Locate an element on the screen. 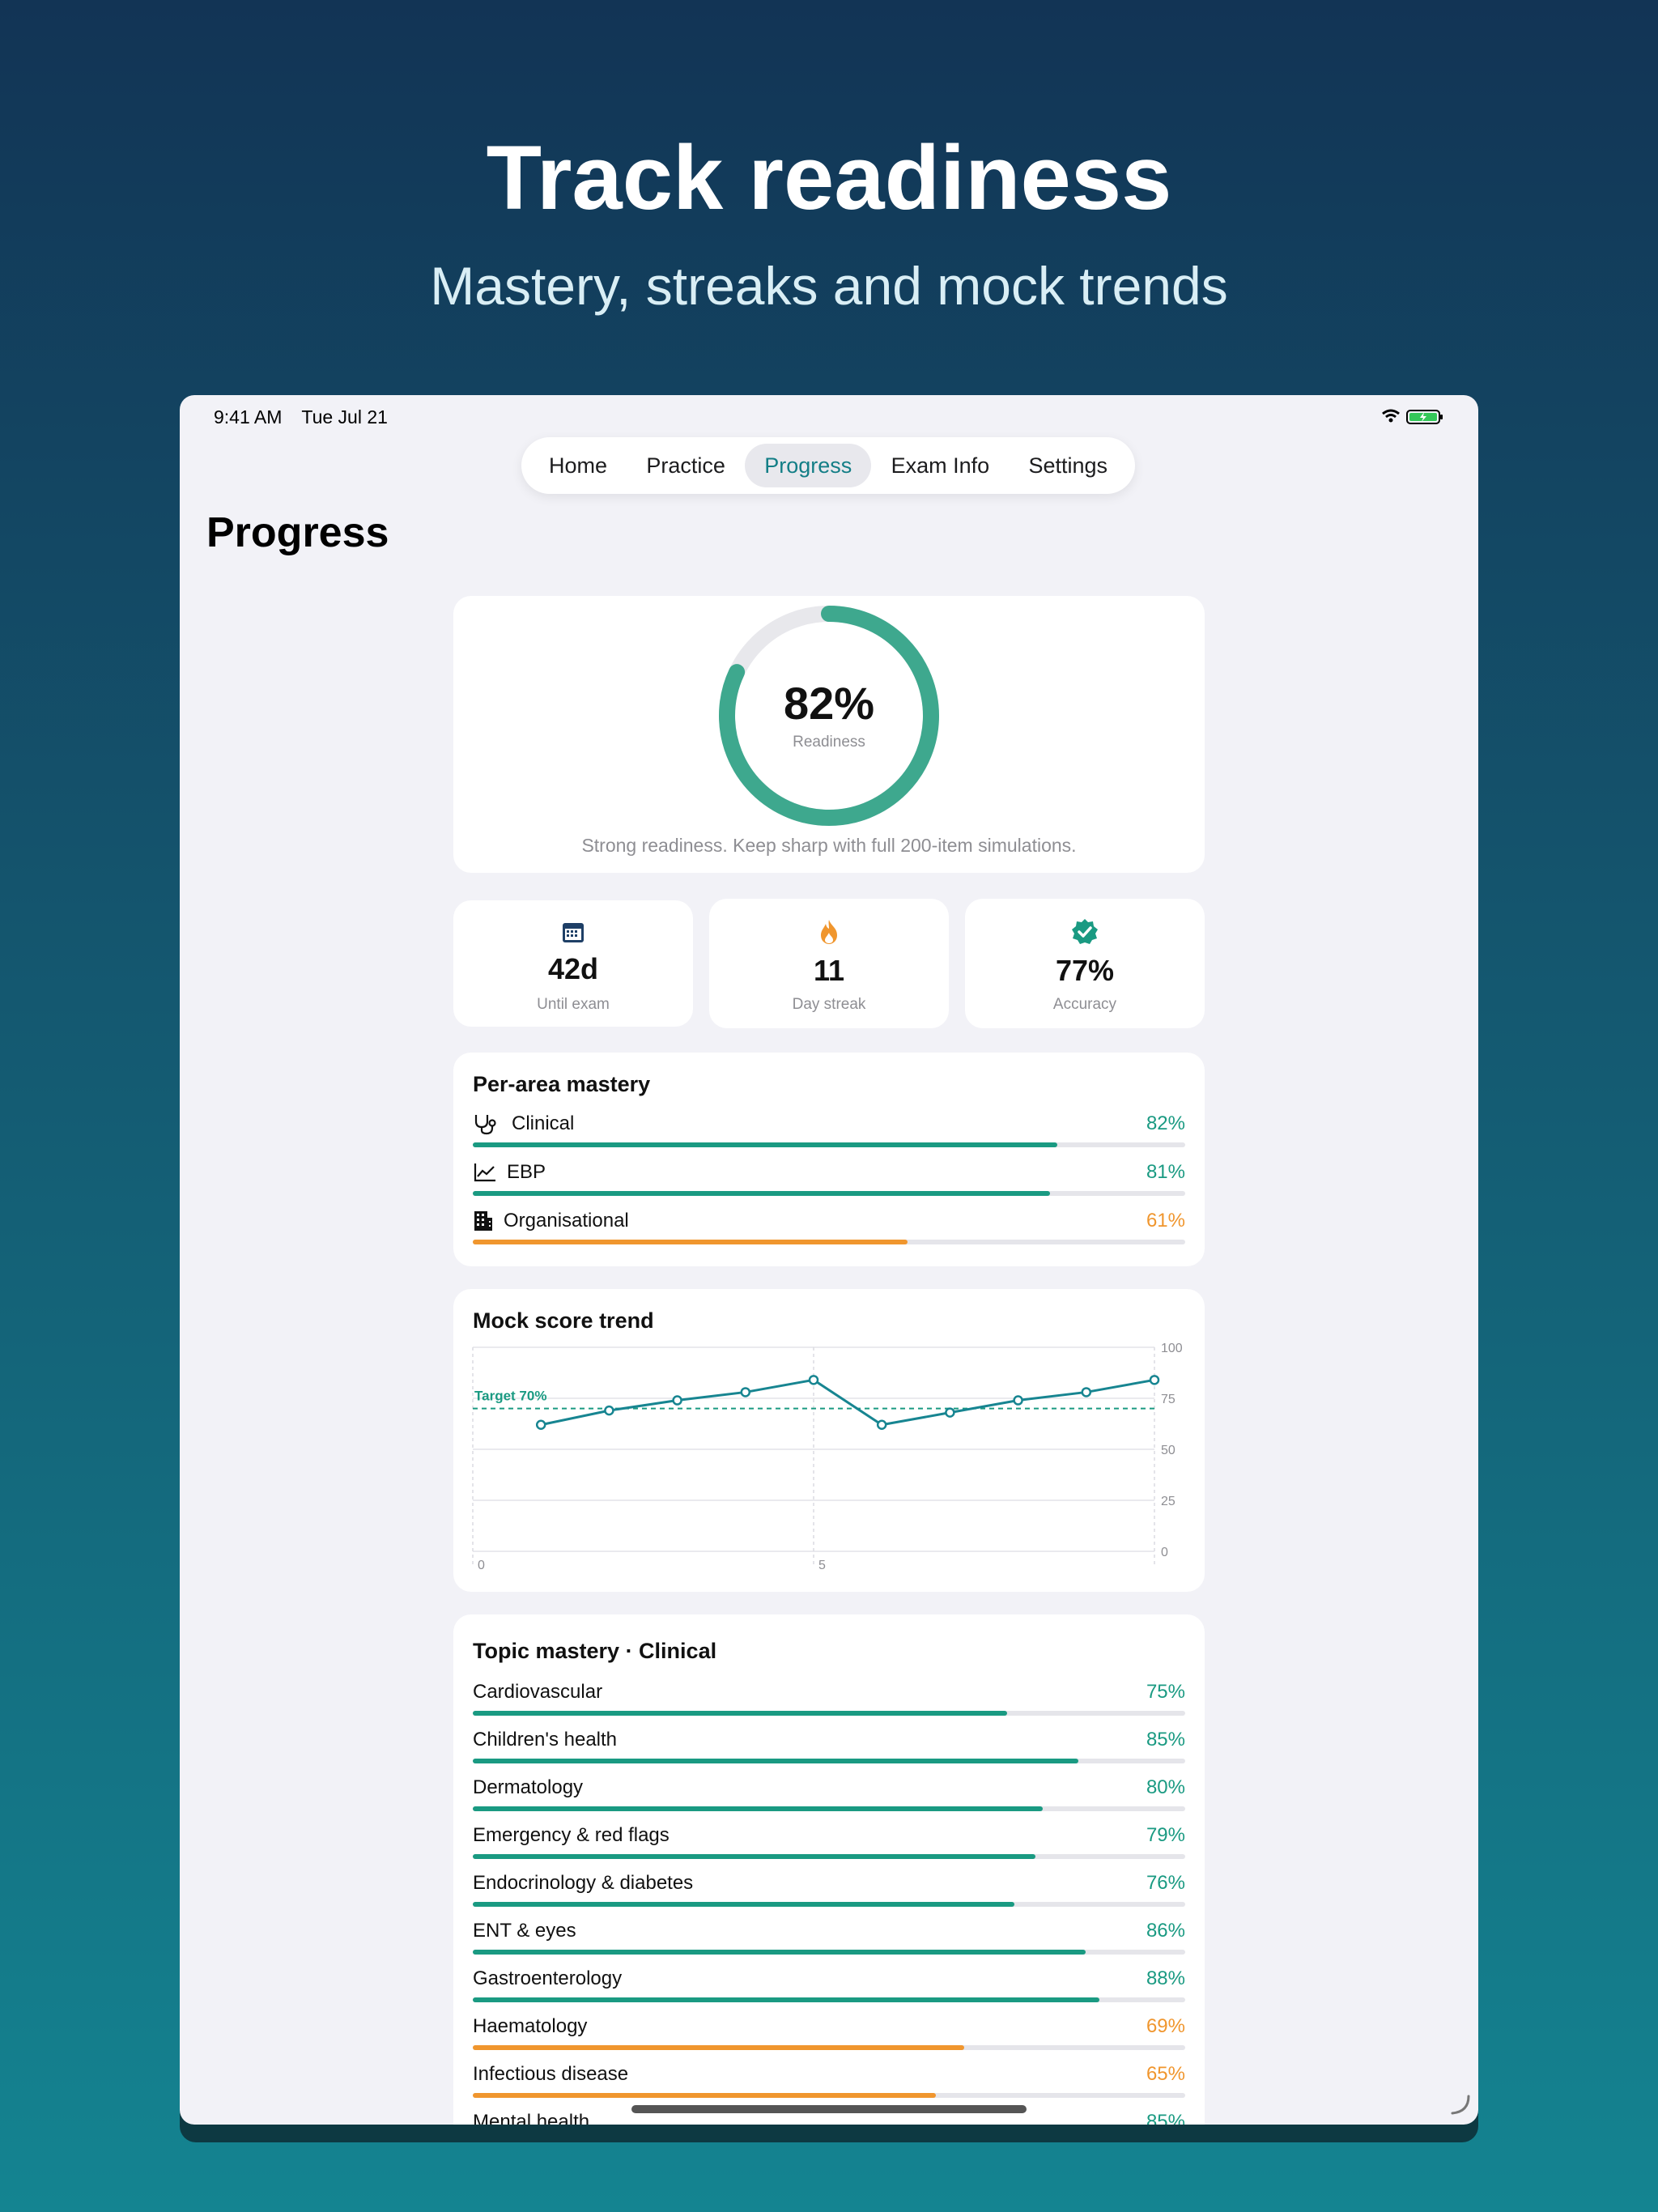 Image resolution: width=1658 pixels, height=2212 pixels. line-chart-icon is located at coordinates (484, 1172).